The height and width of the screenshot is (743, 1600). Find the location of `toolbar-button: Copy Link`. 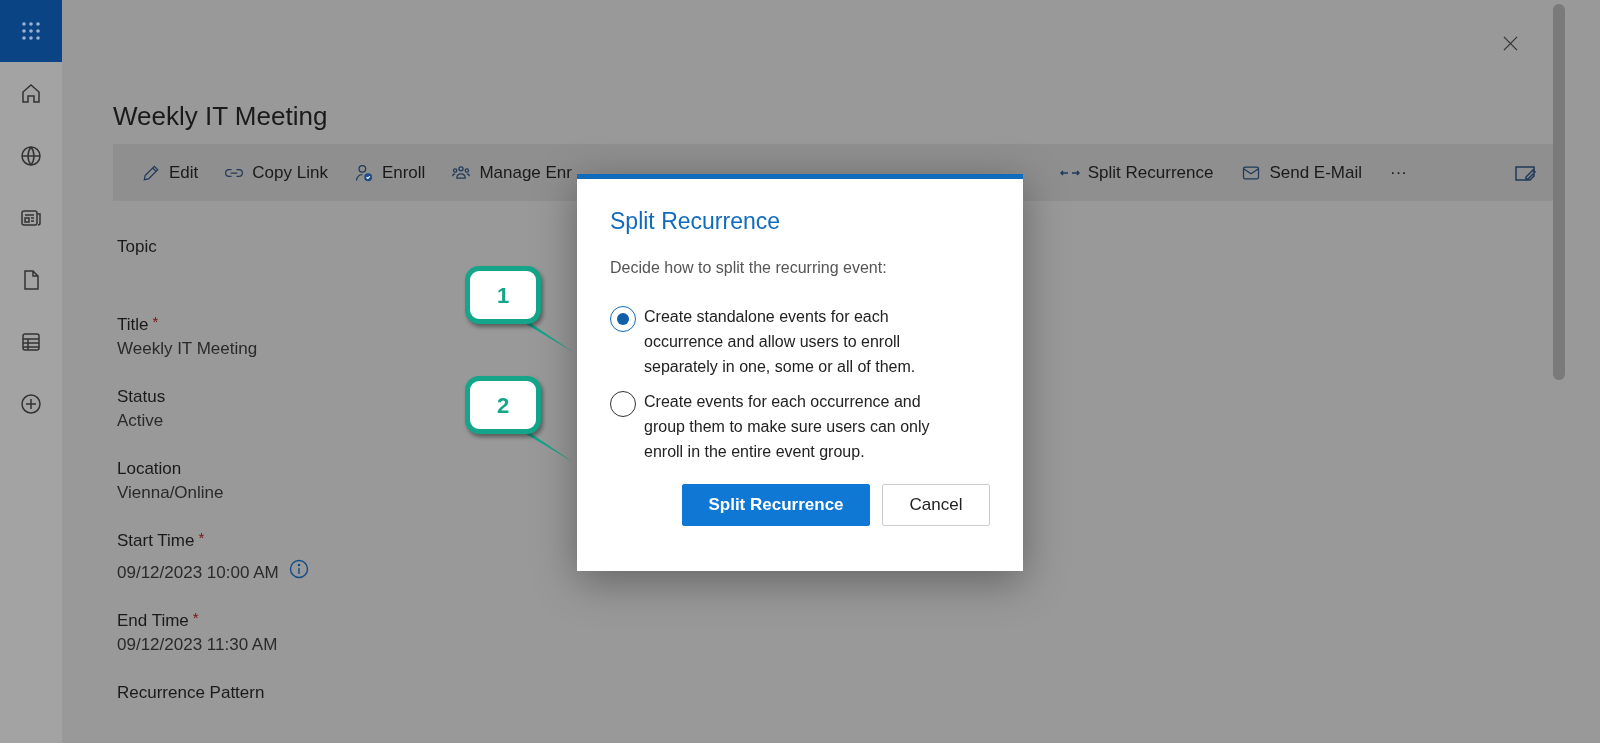

toolbar-button: Copy Link is located at coordinates (276, 172).